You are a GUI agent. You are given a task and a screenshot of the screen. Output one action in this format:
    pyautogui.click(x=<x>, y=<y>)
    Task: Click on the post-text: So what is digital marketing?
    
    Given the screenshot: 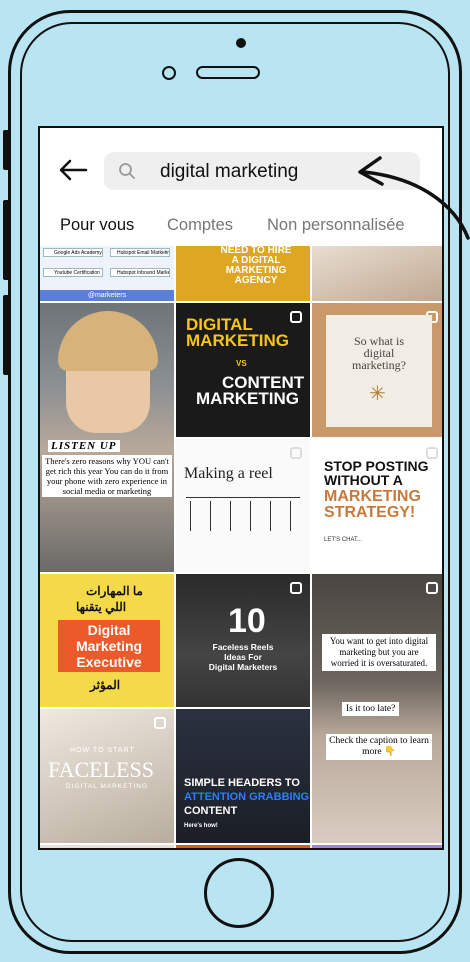 What is the action you would take?
    pyautogui.click(x=379, y=353)
    